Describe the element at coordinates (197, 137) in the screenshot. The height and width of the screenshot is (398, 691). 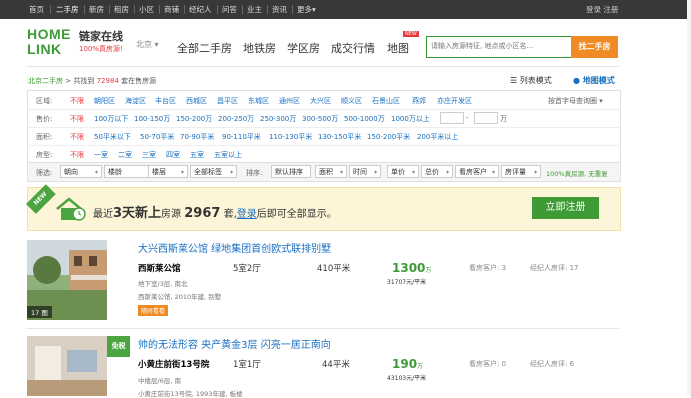
I see `filter-size-option: 70-90平米` at that location.